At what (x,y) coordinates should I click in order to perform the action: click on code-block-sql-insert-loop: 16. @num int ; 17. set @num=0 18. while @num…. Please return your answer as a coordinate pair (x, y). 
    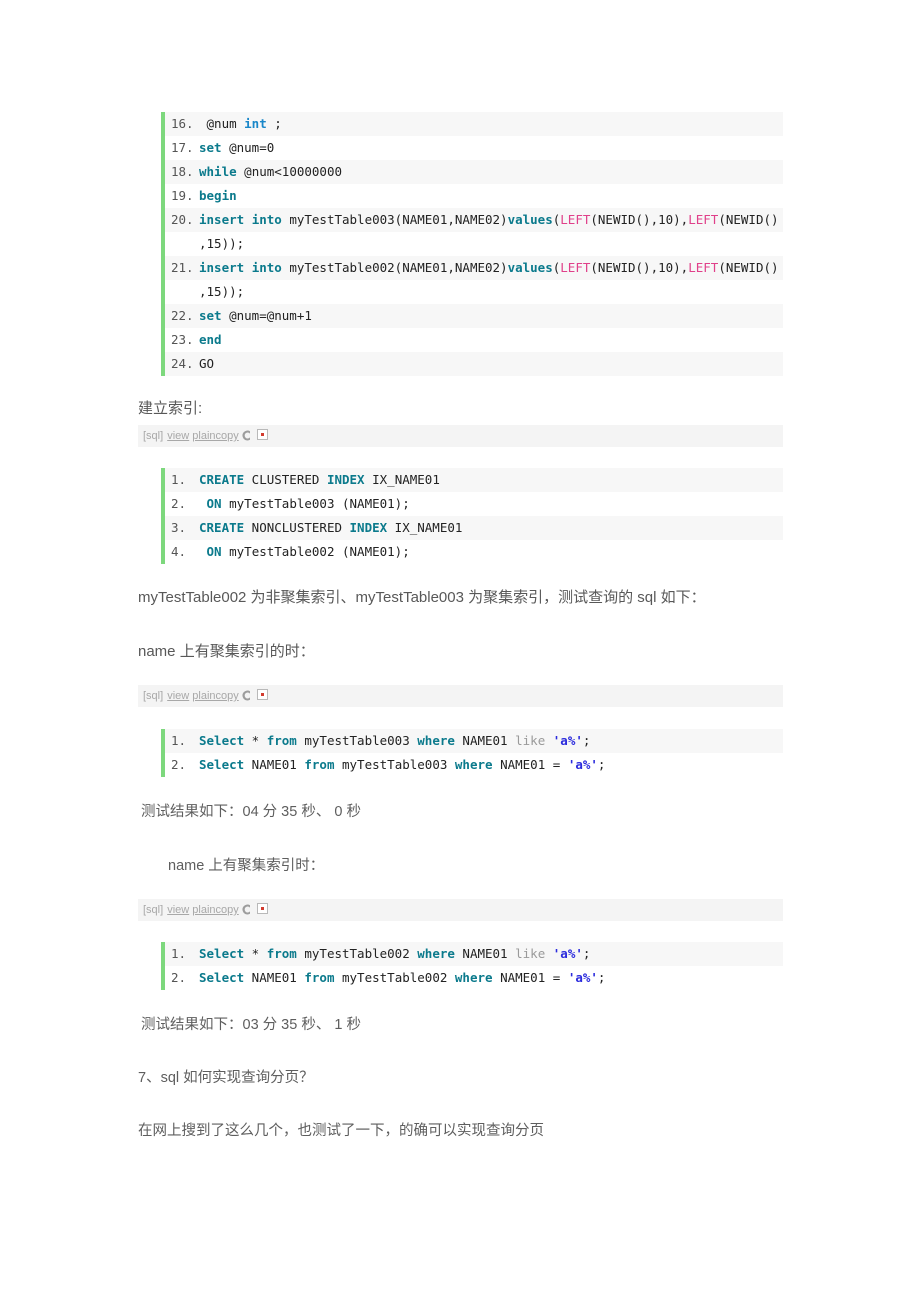
    Looking at the image, I should click on (472, 244).